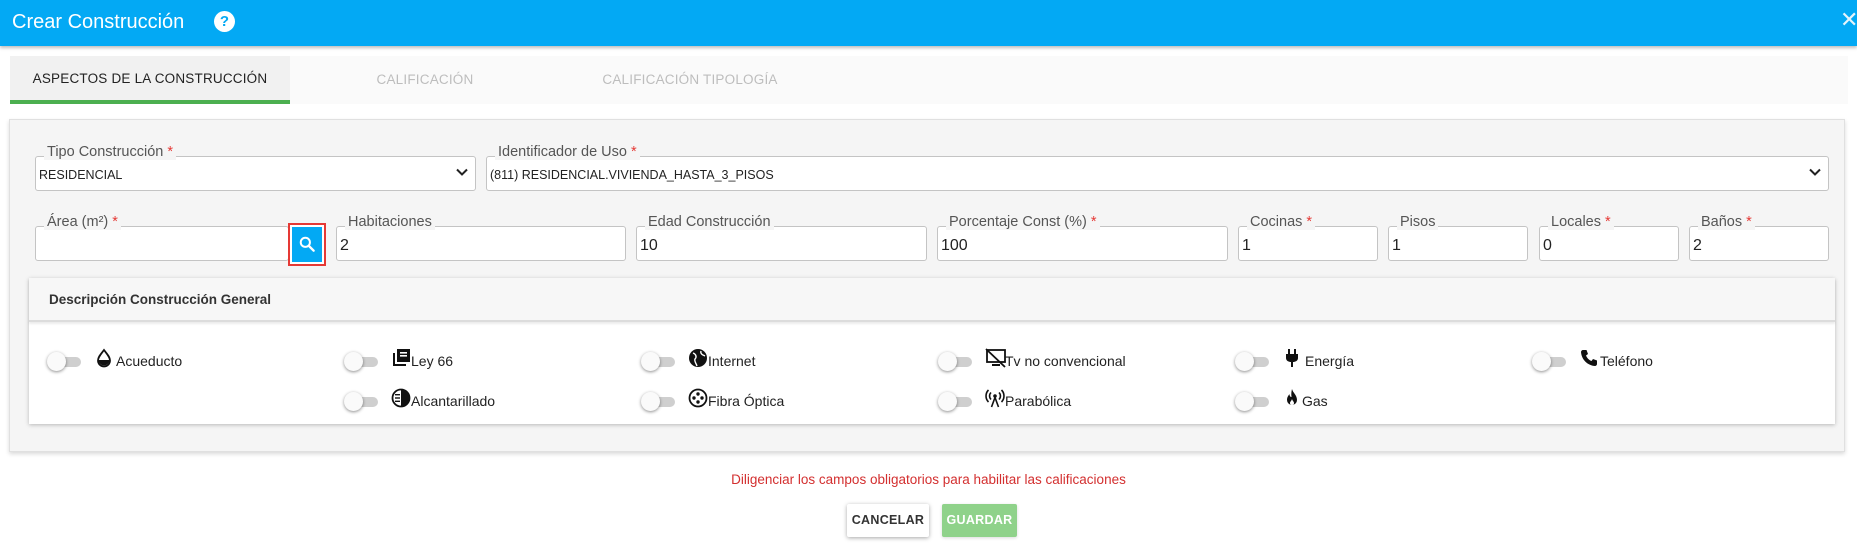 This screenshot has height=547, width=1857. Describe the element at coordinates (401, 357) in the screenshot. I see `library-books-icon` at that location.